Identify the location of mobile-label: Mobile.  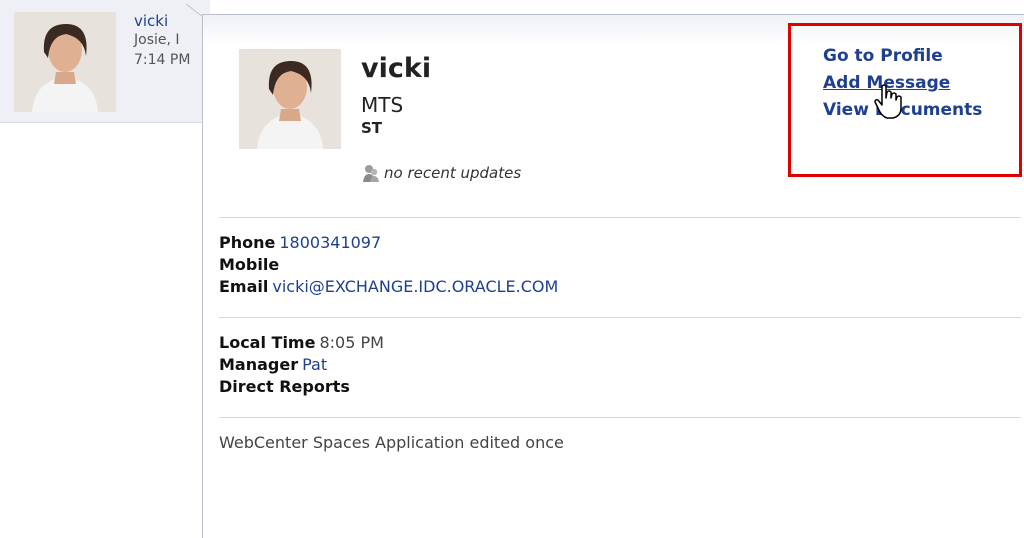
(249, 264).